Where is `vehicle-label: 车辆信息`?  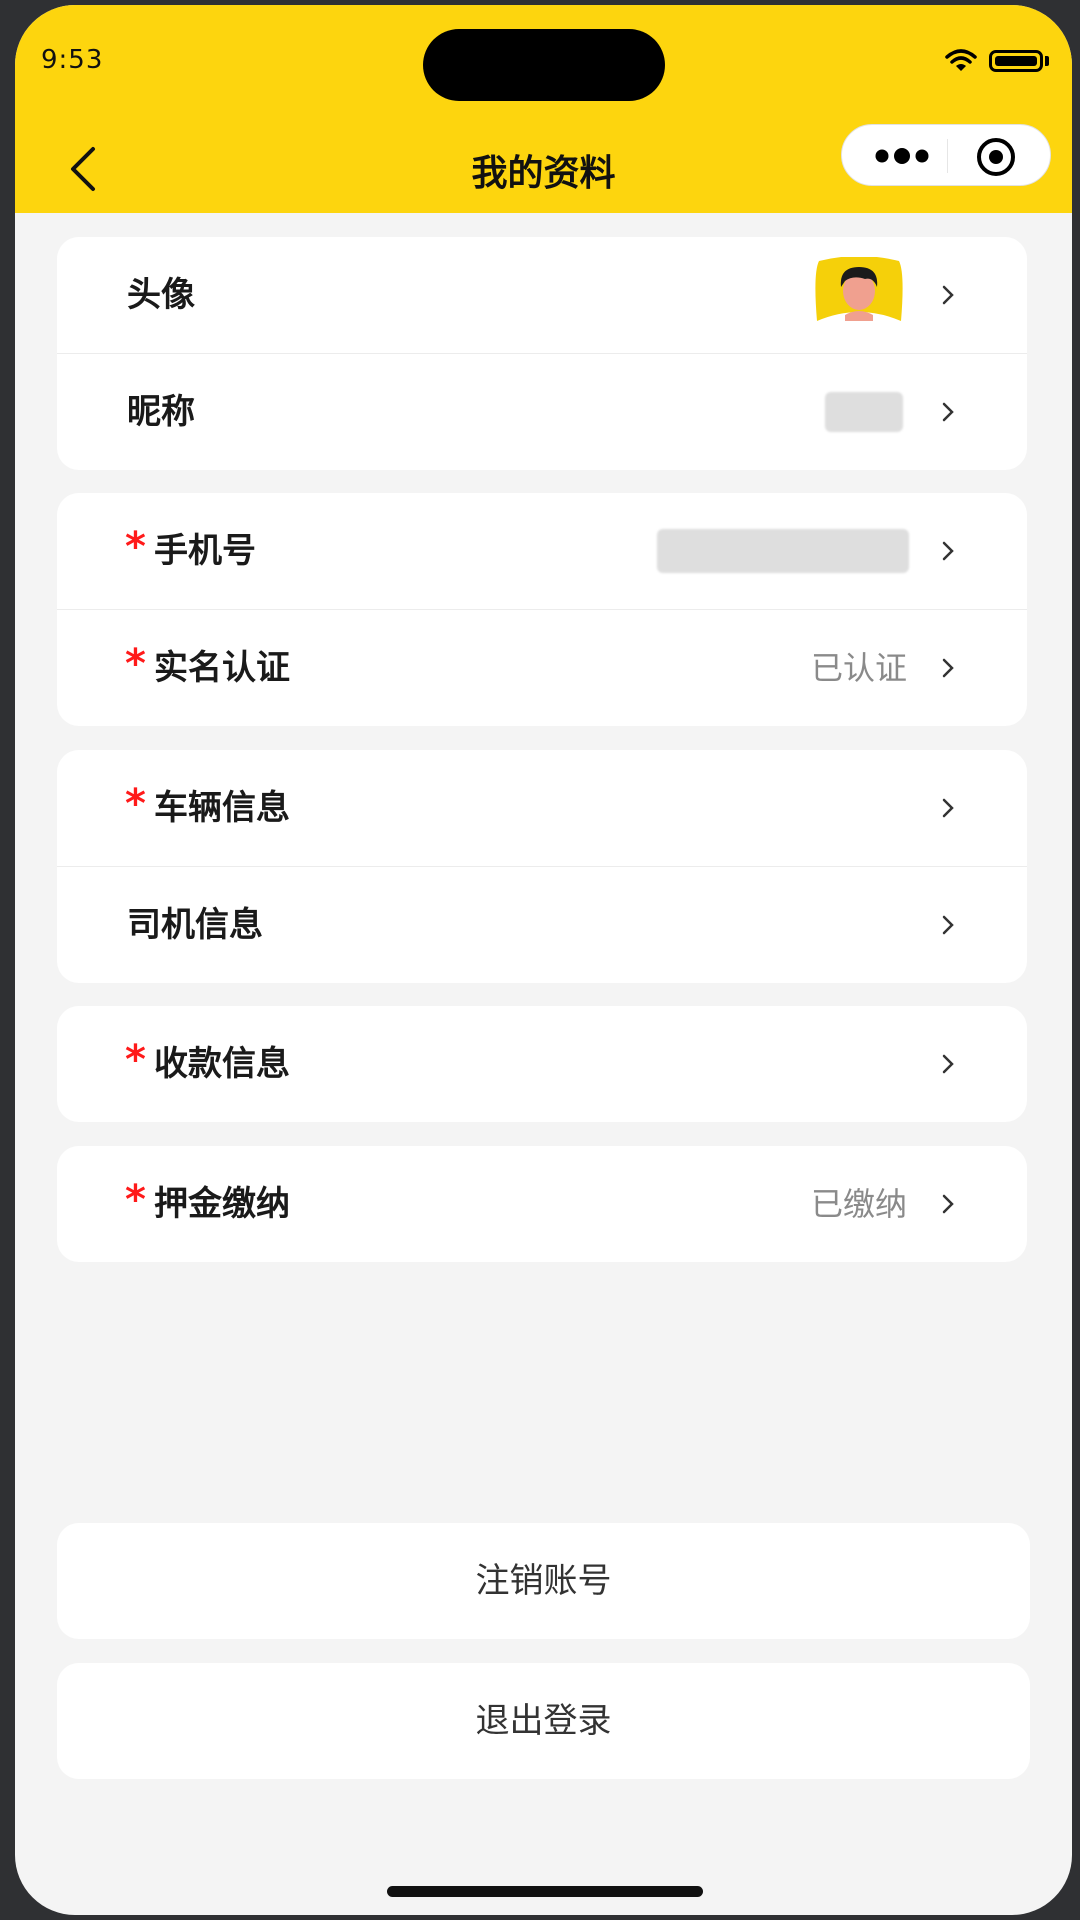
vehicle-label: 车辆信息 is located at coordinates (222, 808).